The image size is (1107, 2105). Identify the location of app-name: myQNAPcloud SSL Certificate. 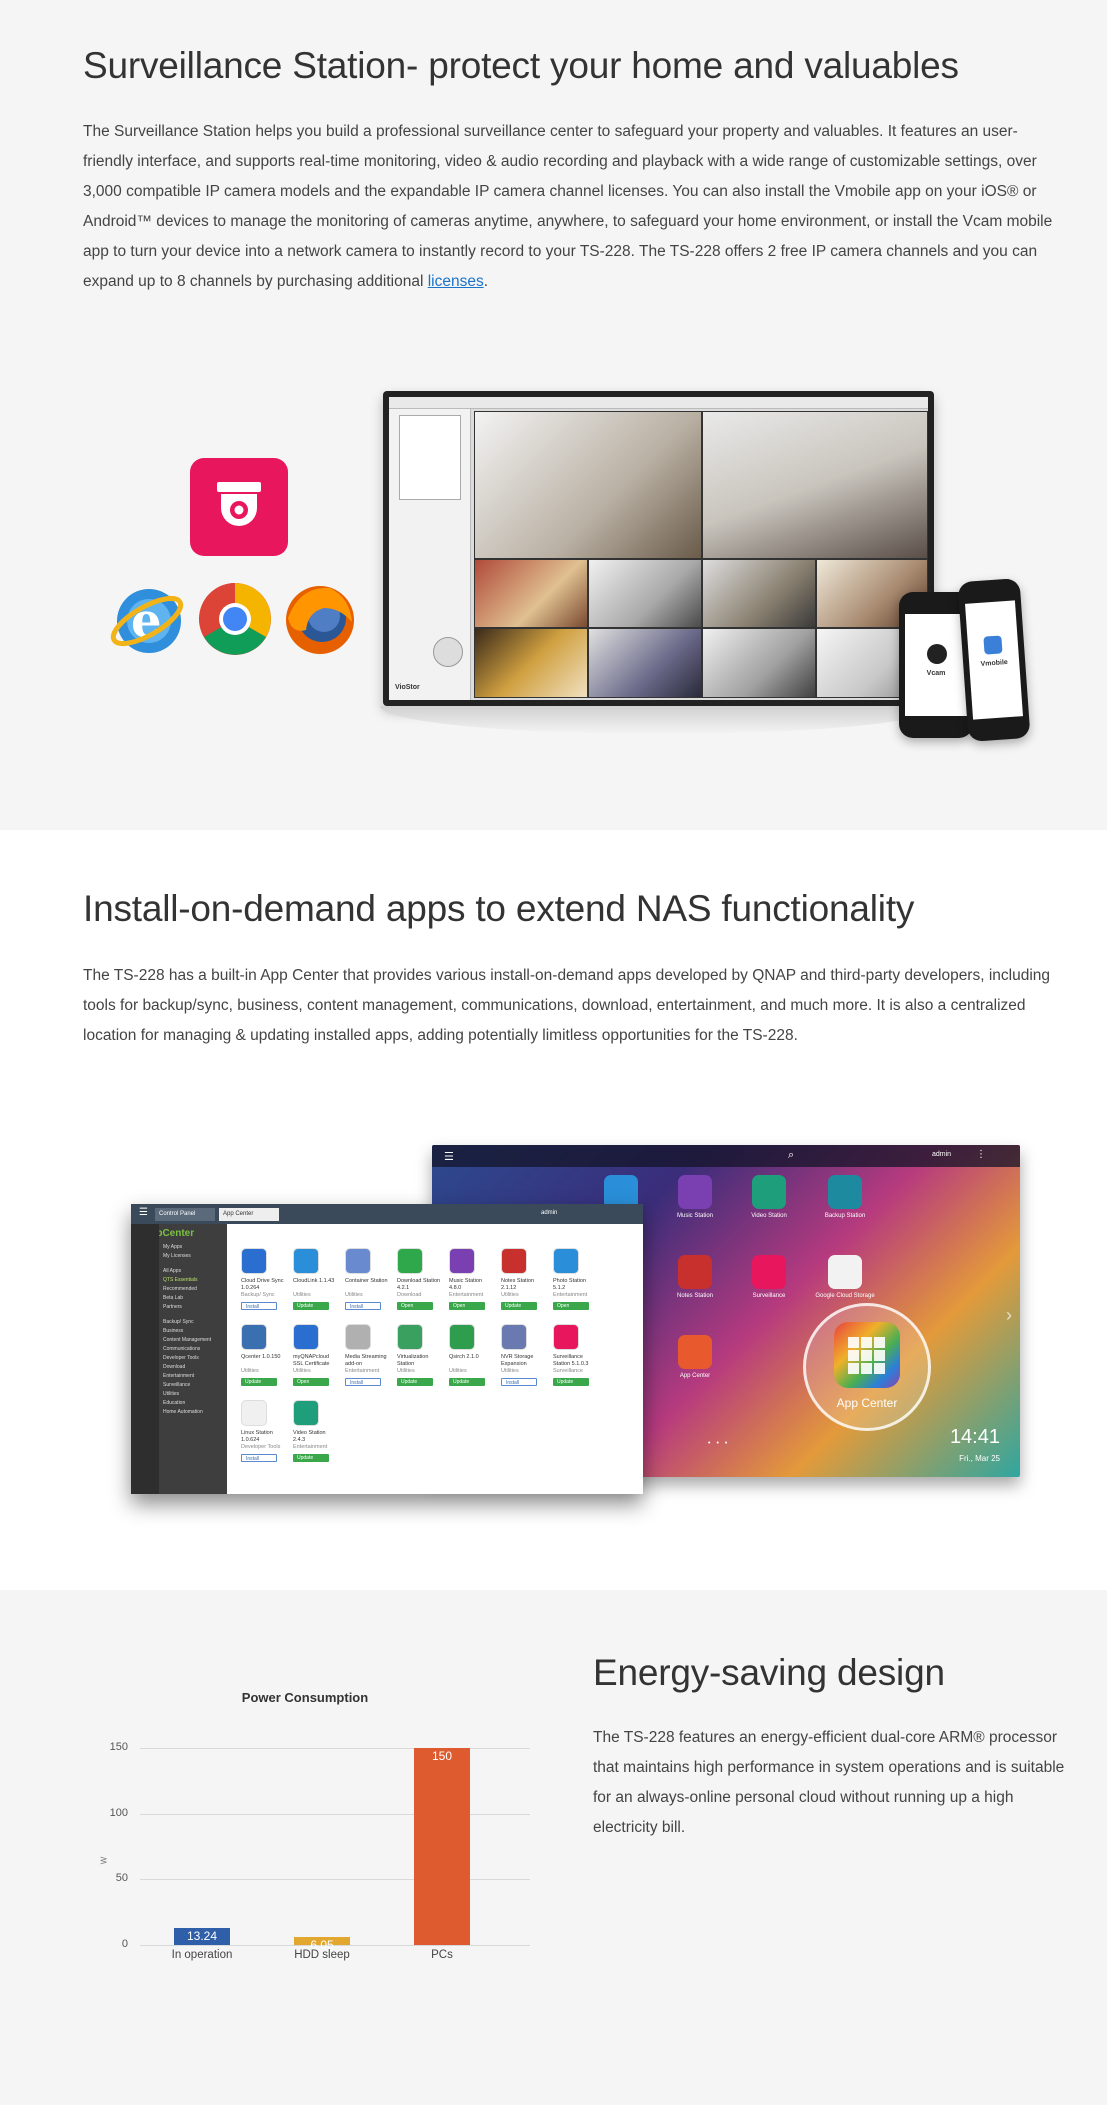
(311, 1360).